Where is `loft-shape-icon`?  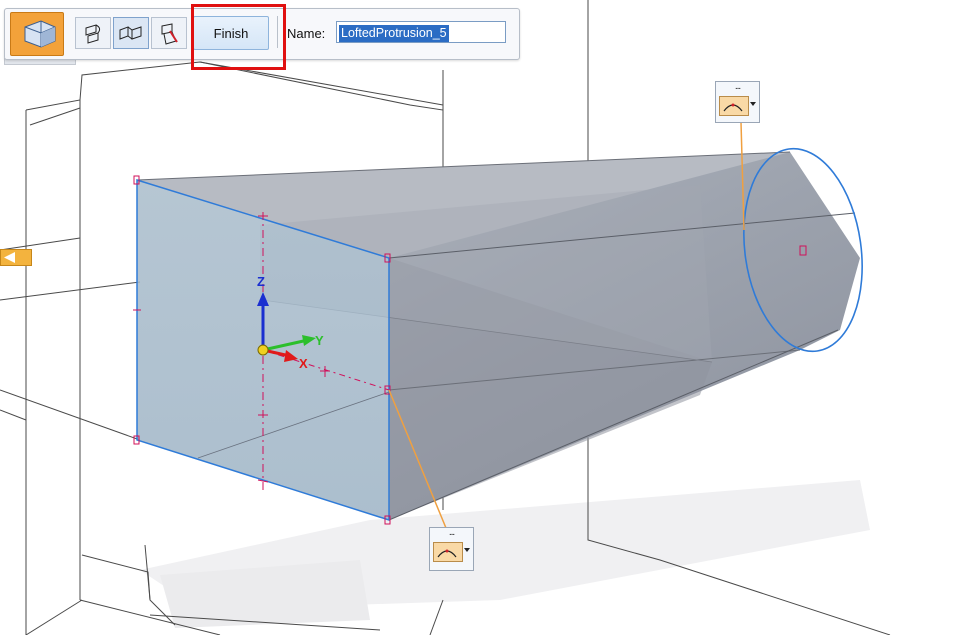 loft-shape-icon is located at coordinates (40, 34).